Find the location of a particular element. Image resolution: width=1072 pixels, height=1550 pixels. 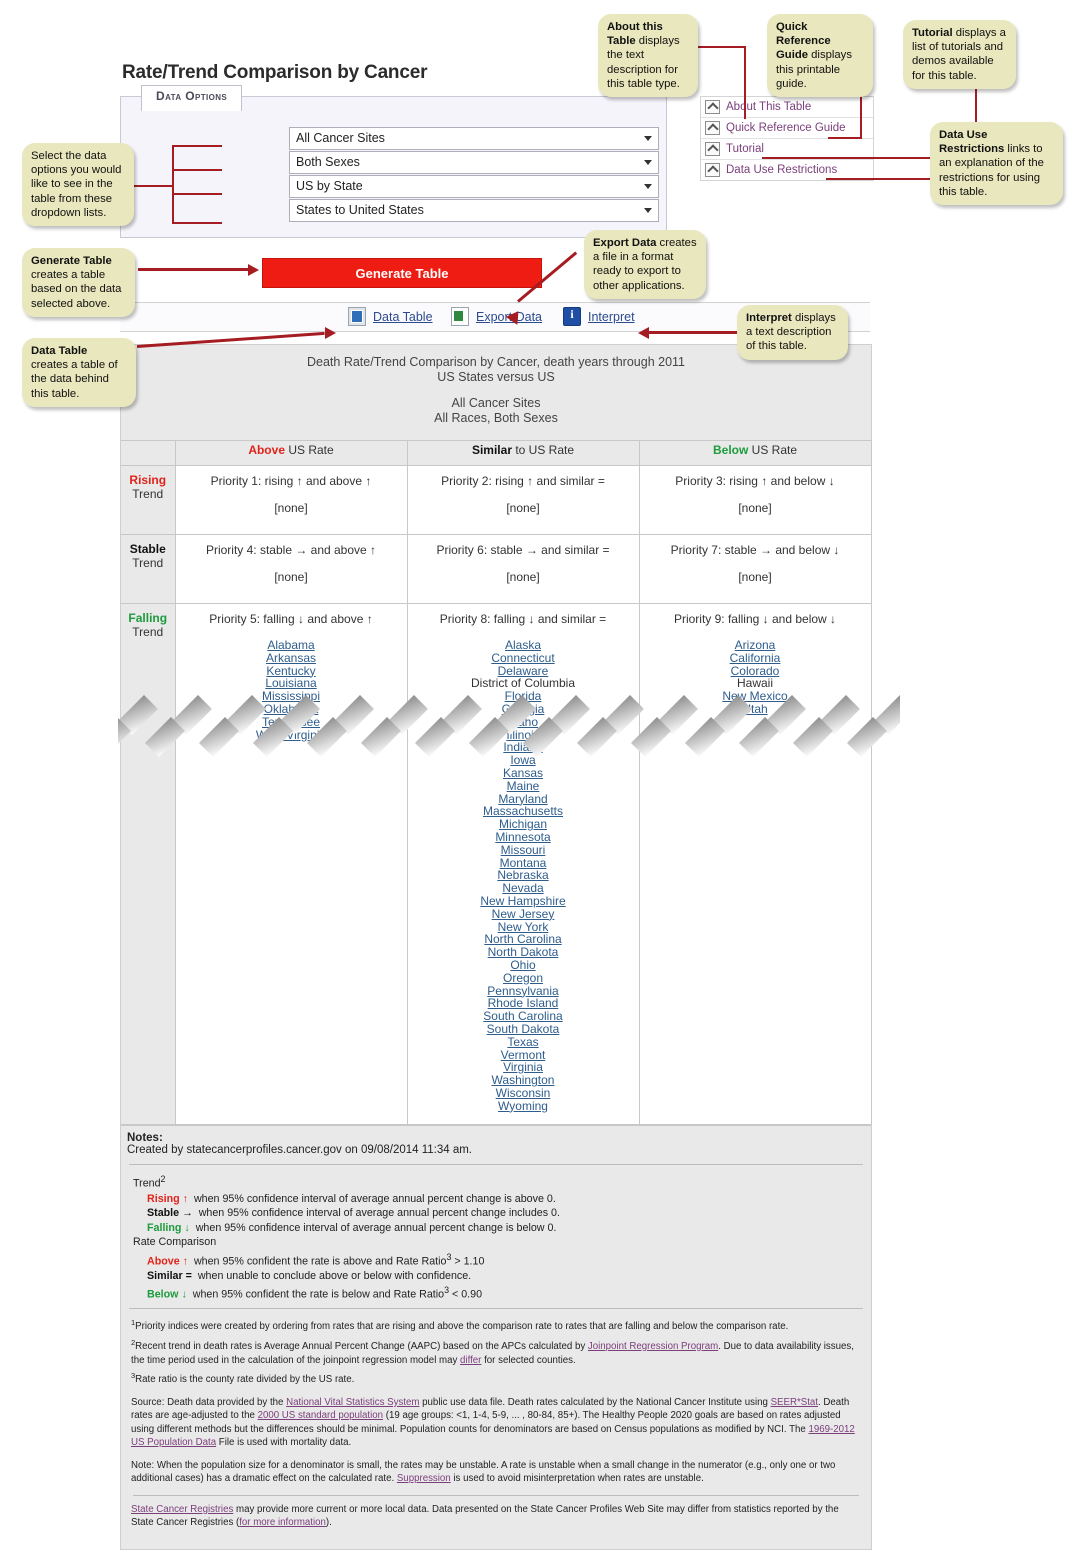

data-options-tab: Data Options is located at coordinates (192, 98).